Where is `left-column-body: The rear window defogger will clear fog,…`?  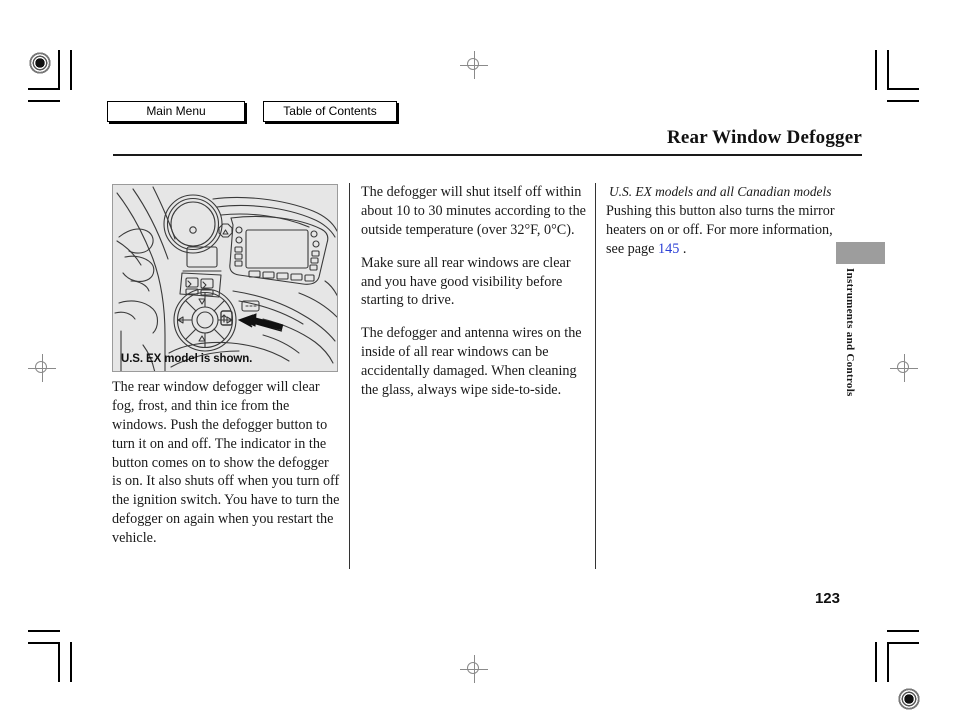
left-column-body: The rear window defogger will clear fog,… is located at coordinates (226, 470).